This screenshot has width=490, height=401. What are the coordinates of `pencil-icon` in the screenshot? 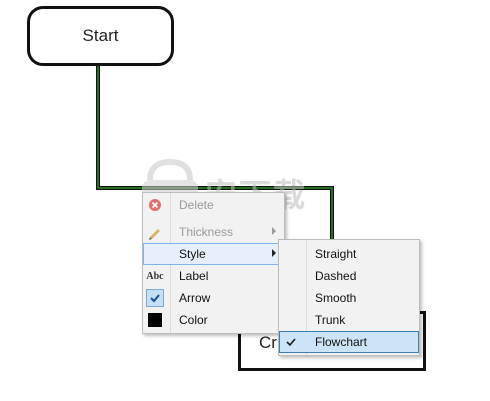 It's located at (155, 232).